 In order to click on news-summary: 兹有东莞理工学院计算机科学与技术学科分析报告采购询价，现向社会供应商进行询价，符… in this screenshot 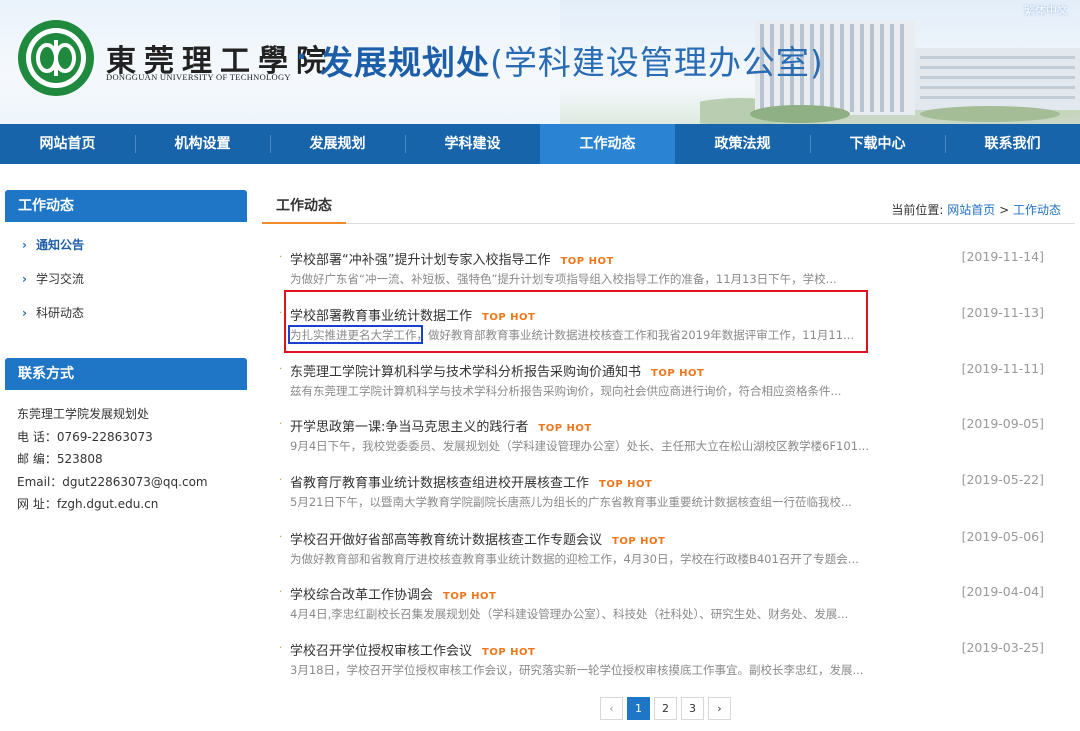, I will do `click(566, 391)`.